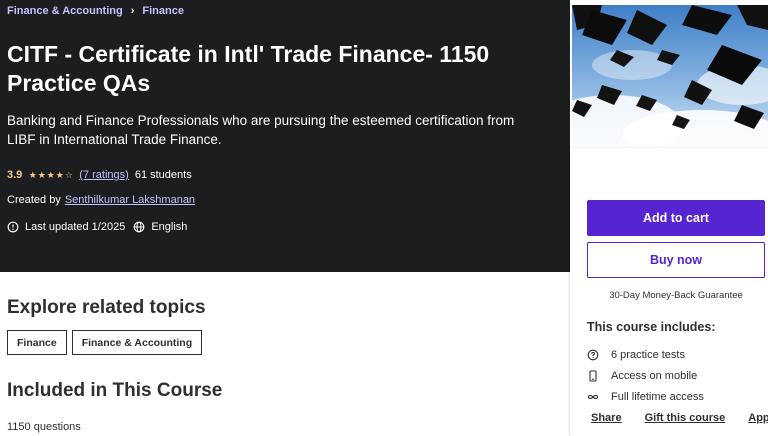  What do you see at coordinates (163, 11) in the screenshot?
I see `breadcrumb-finance: Finance` at bounding box center [163, 11].